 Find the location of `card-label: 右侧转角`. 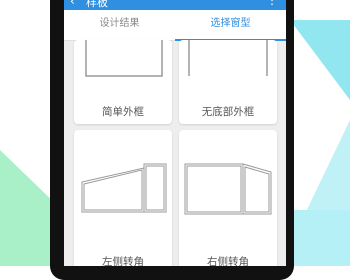

card-label: 右侧转角 is located at coordinates (228, 261).